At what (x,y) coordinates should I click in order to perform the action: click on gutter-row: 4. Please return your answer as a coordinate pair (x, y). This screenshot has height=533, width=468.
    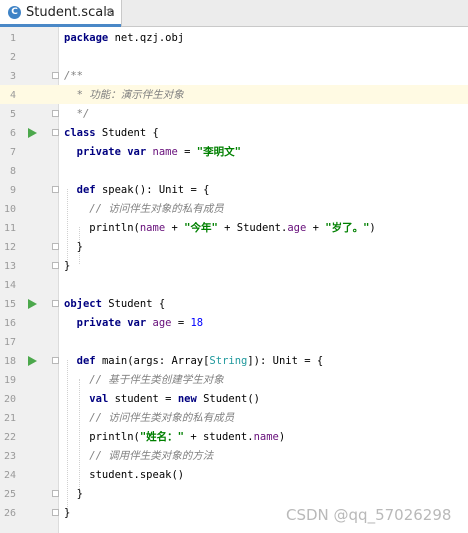
    Looking at the image, I should click on (29, 95).